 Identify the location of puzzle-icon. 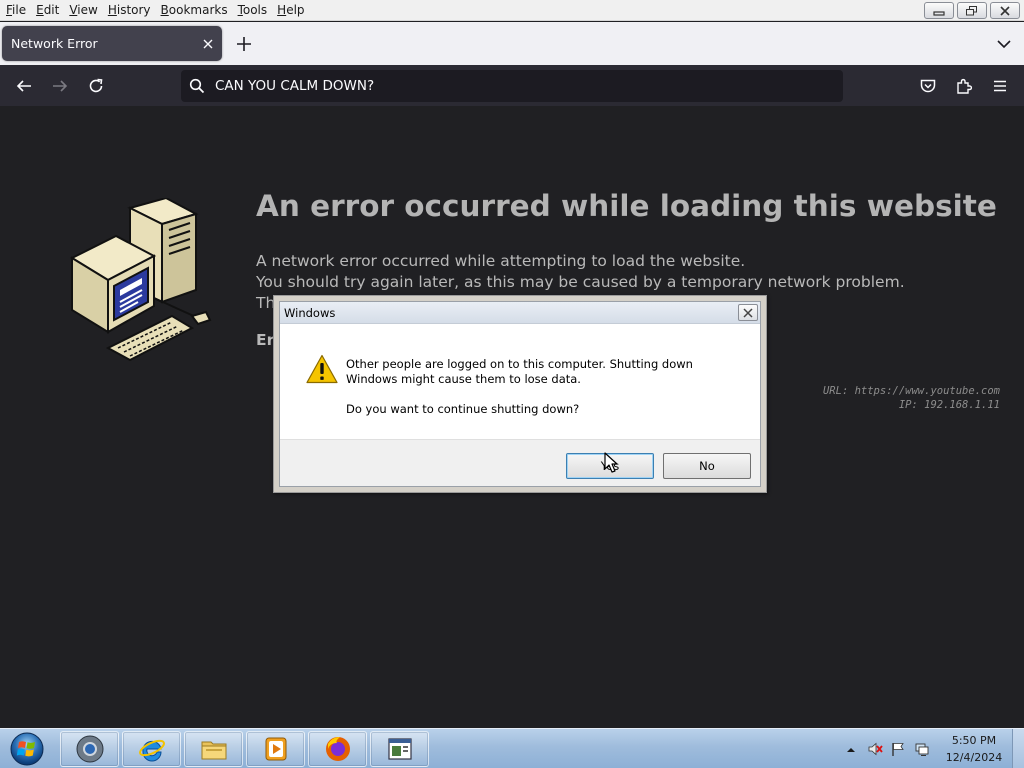
(965, 86).